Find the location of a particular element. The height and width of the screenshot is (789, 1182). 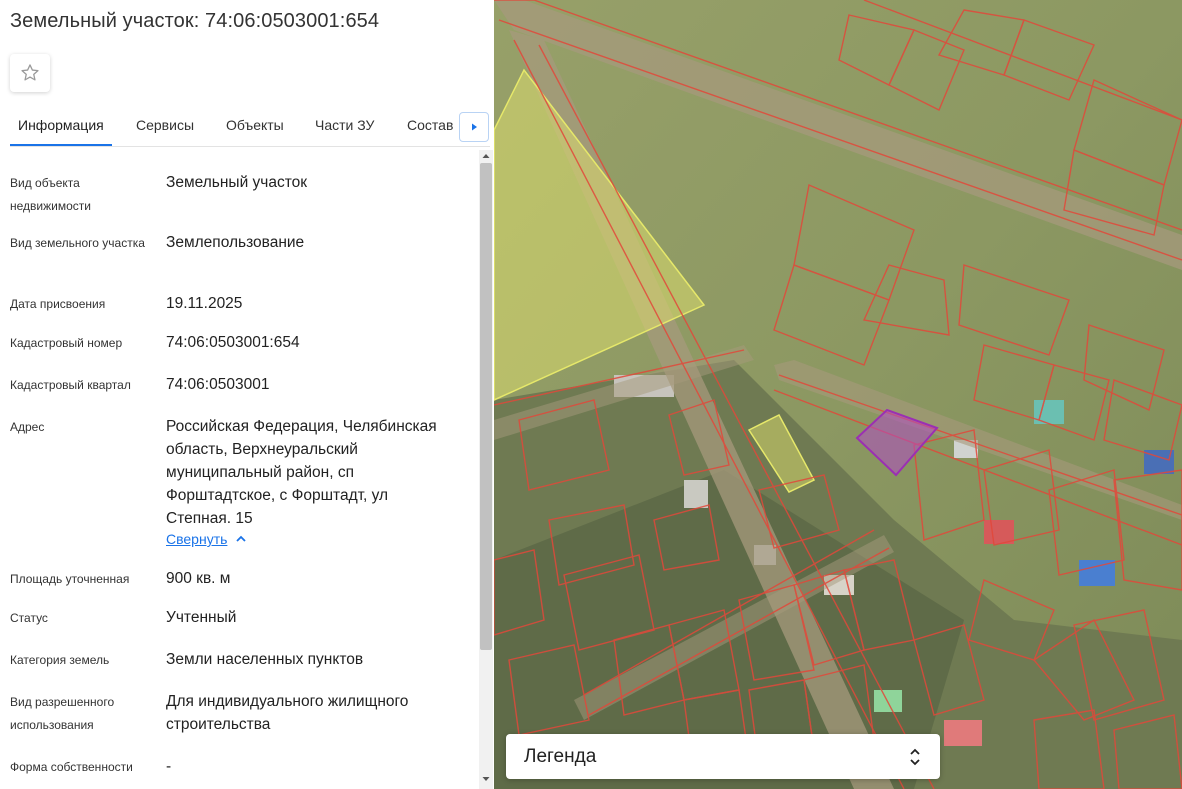

value-land-type: Землепользование is located at coordinates (235, 242).